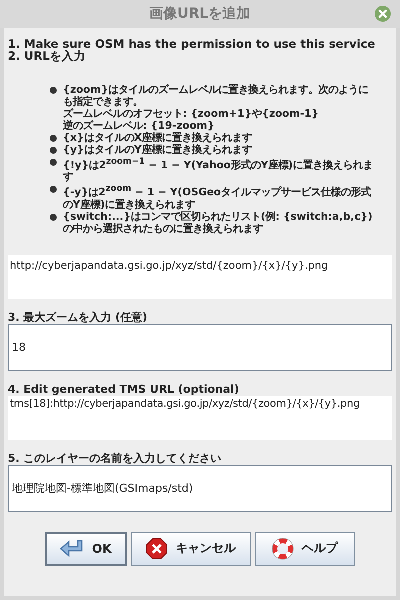 Image resolution: width=400 pixels, height=600 pixels. What do you see at coordinates (200, 14) in the screenshot?
I see `window-title: 画像URLを追加` at bounding box center [200, 14].